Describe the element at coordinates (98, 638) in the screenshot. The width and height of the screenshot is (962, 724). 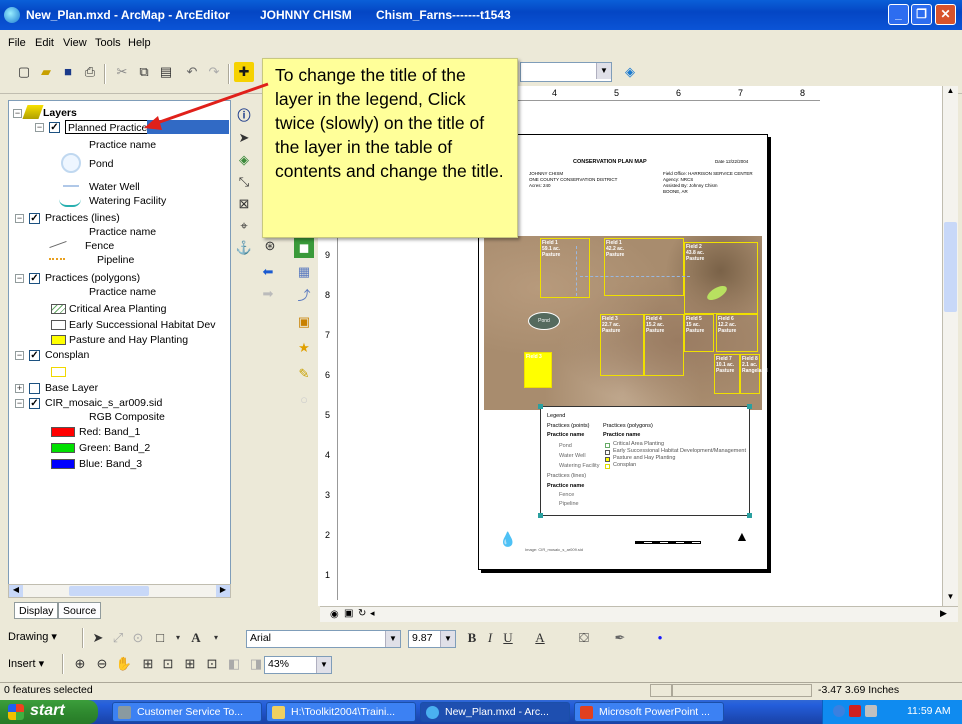
I see `select-pointer-icon: ➤` at that location.